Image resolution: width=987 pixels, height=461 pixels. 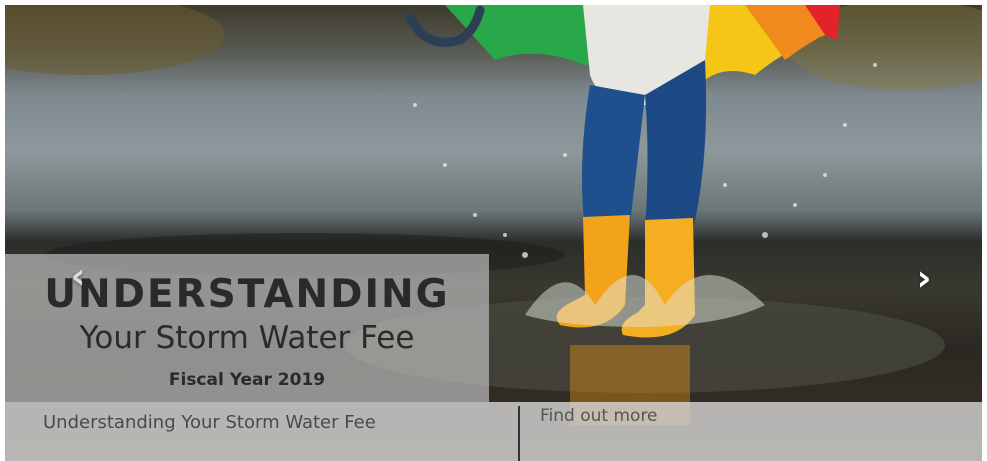 I want to click on next-slide-button: ›, so click(x=924, y=278).